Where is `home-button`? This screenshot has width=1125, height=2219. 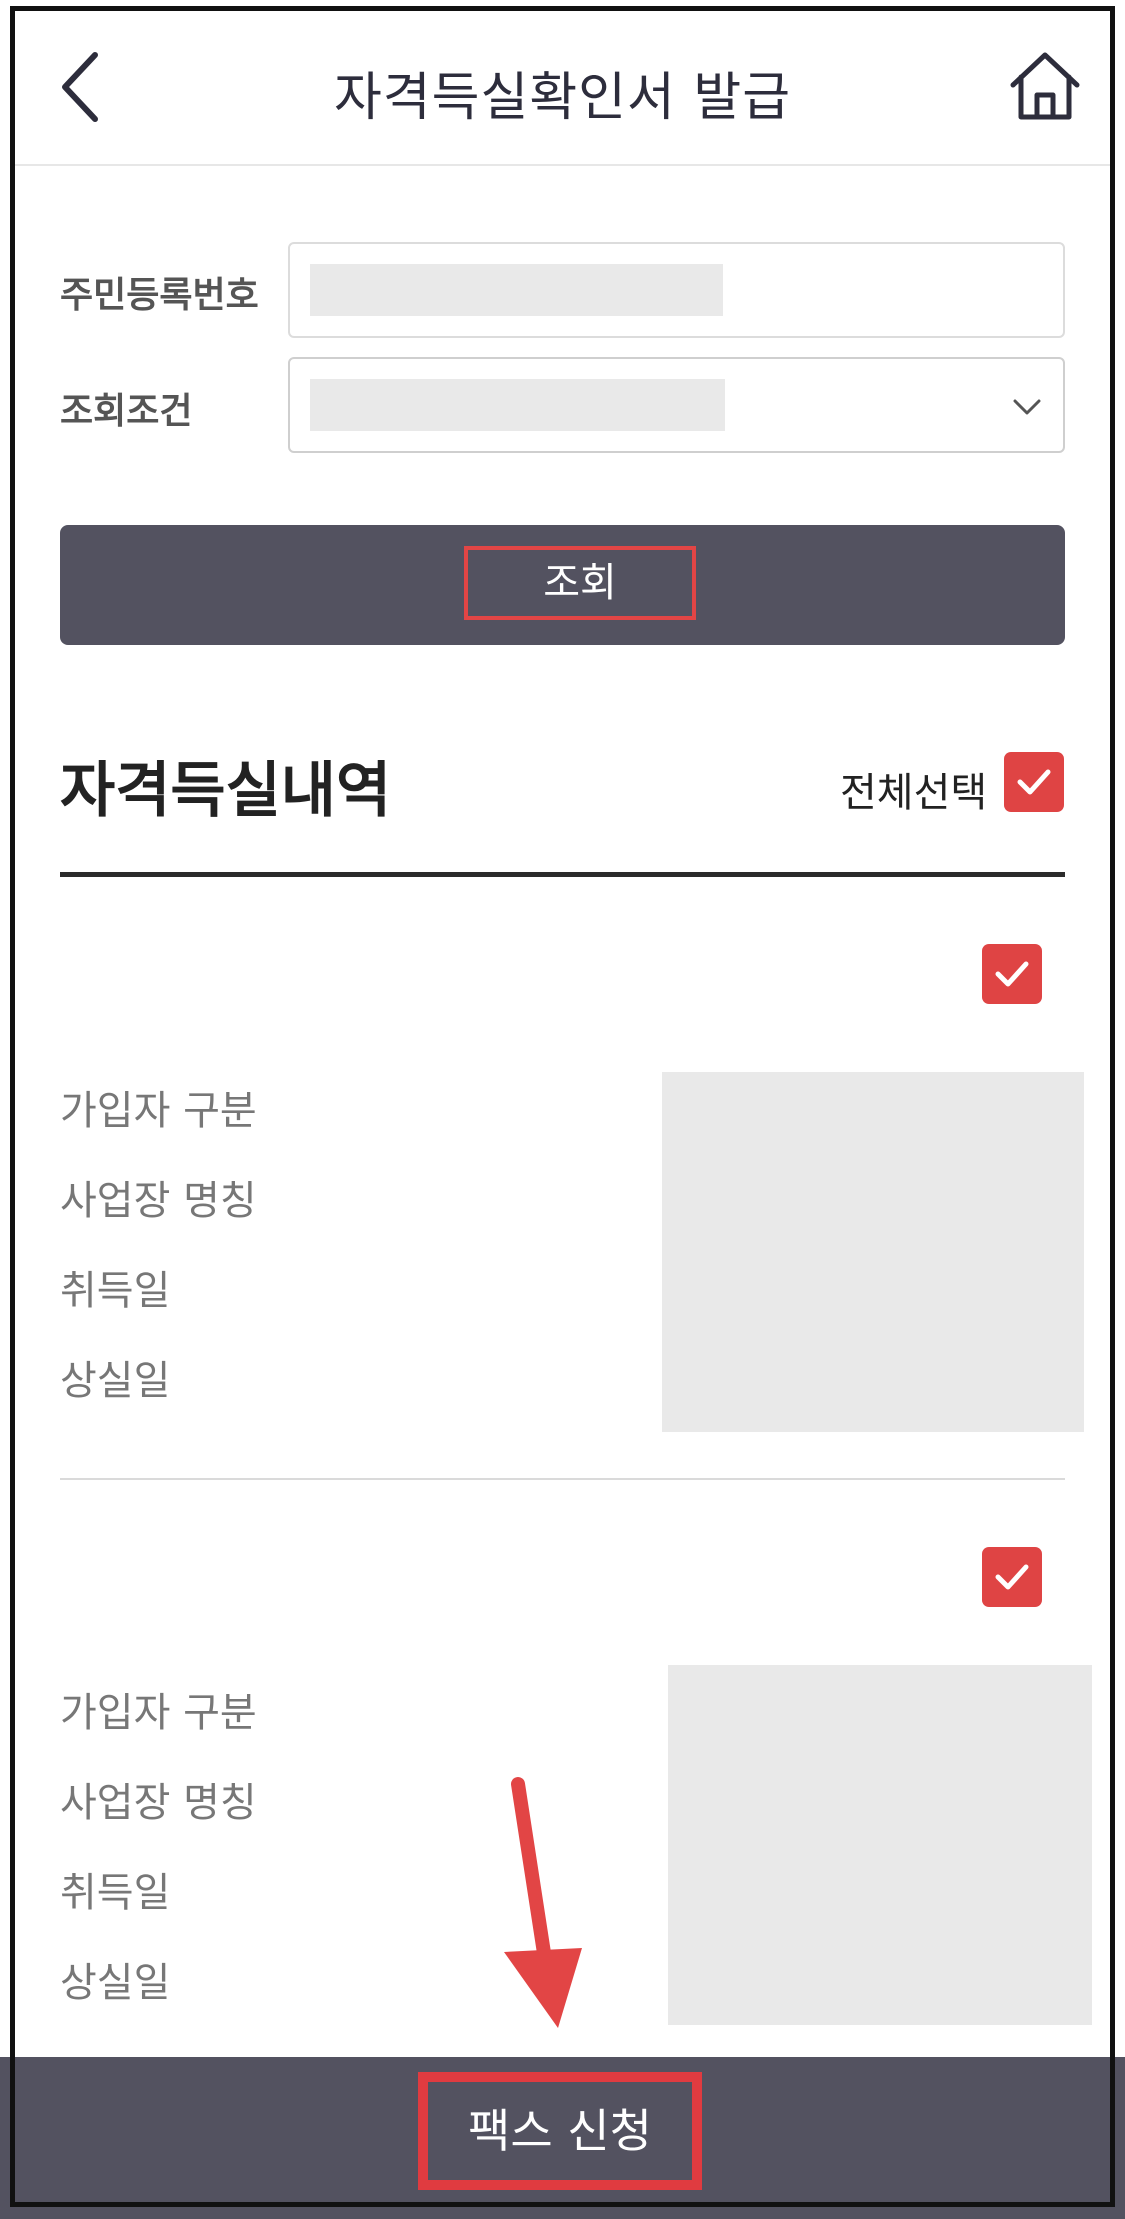
home-button is located at coordinates (1050, 92).